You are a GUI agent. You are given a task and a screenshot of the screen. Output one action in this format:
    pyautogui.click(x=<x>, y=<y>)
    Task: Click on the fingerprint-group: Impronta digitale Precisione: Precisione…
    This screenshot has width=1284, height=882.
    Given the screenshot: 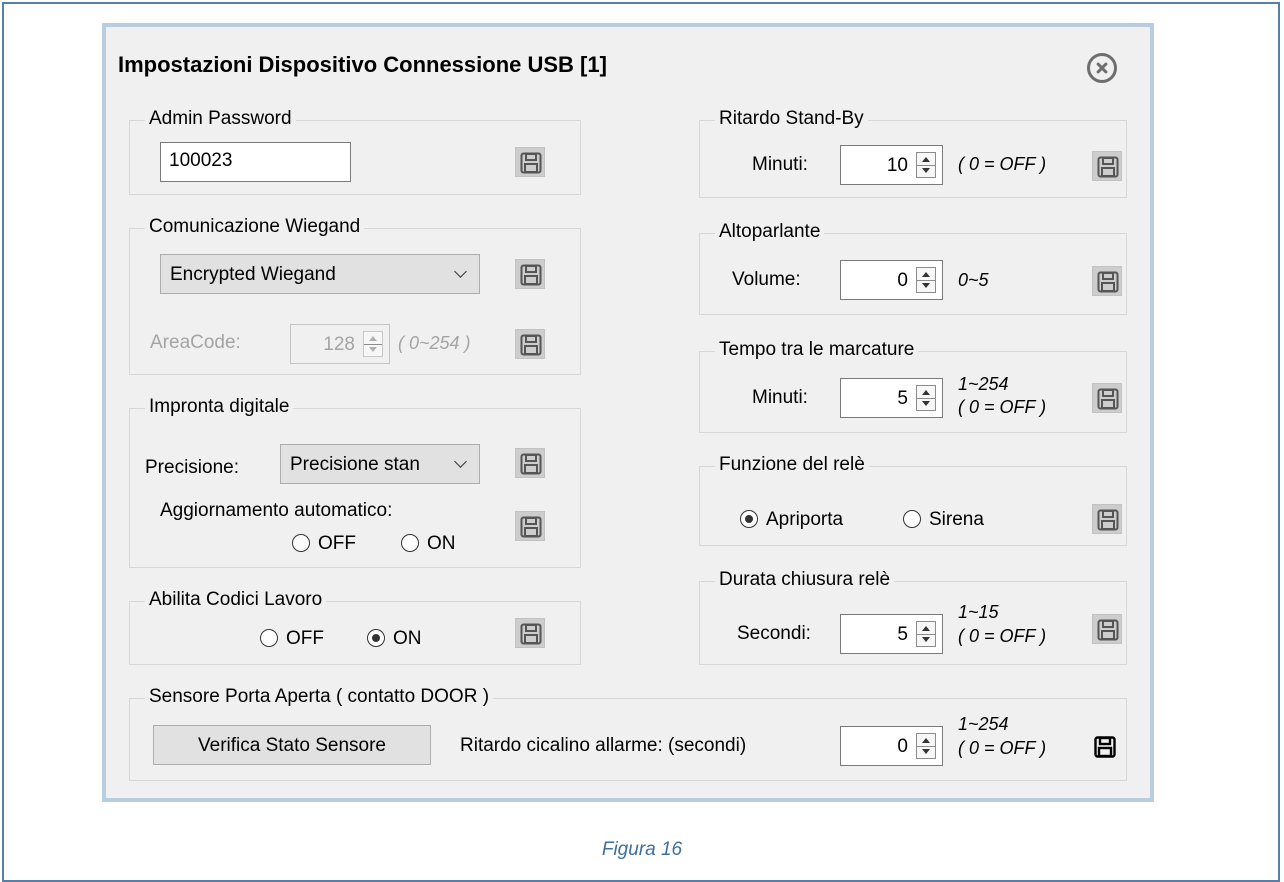 What is the action you would take?
    pyautogui.click(x=355, y=481)
    